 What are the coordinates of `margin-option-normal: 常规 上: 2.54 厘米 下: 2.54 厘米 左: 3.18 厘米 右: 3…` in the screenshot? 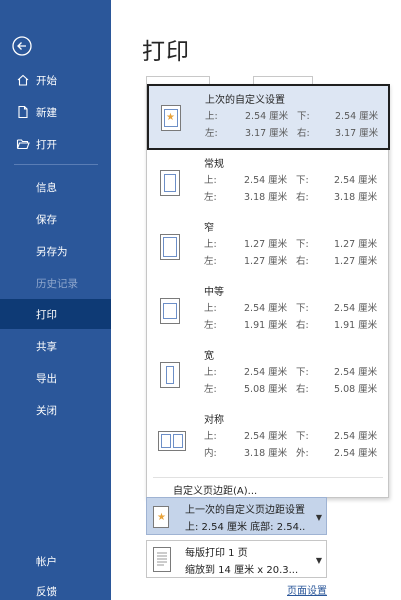 It's located at (268, 182).